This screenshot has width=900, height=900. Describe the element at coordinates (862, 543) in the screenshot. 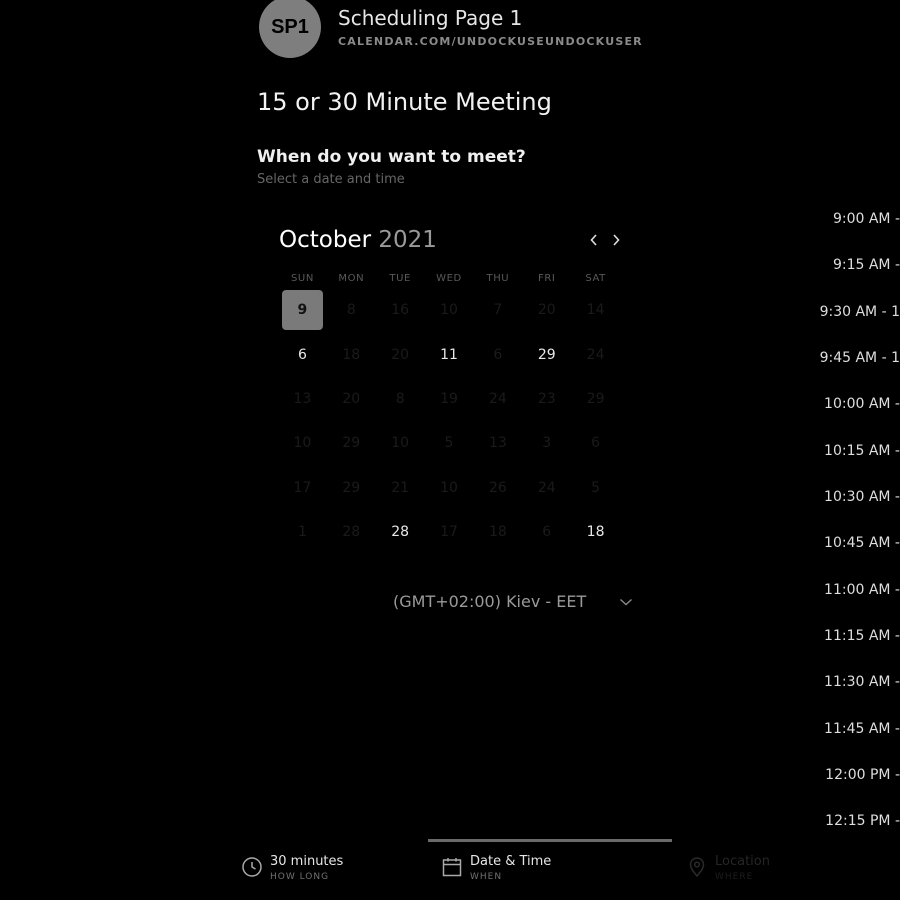

I see `time-slot: 10:45 AM -` at that location.